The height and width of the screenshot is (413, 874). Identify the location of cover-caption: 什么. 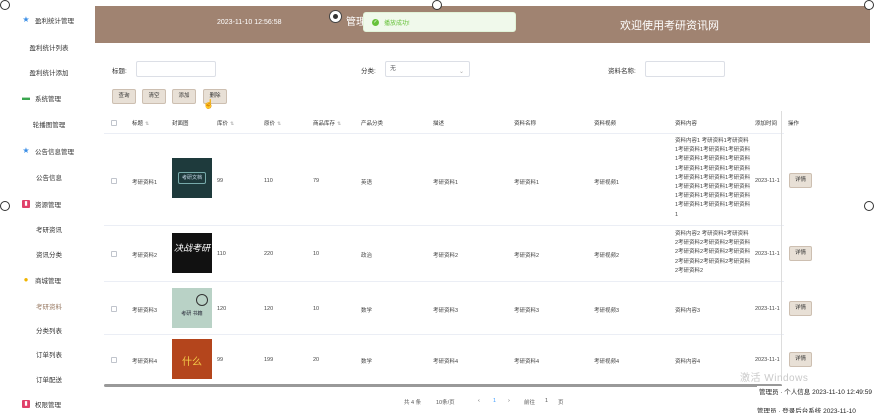
(192, 362).